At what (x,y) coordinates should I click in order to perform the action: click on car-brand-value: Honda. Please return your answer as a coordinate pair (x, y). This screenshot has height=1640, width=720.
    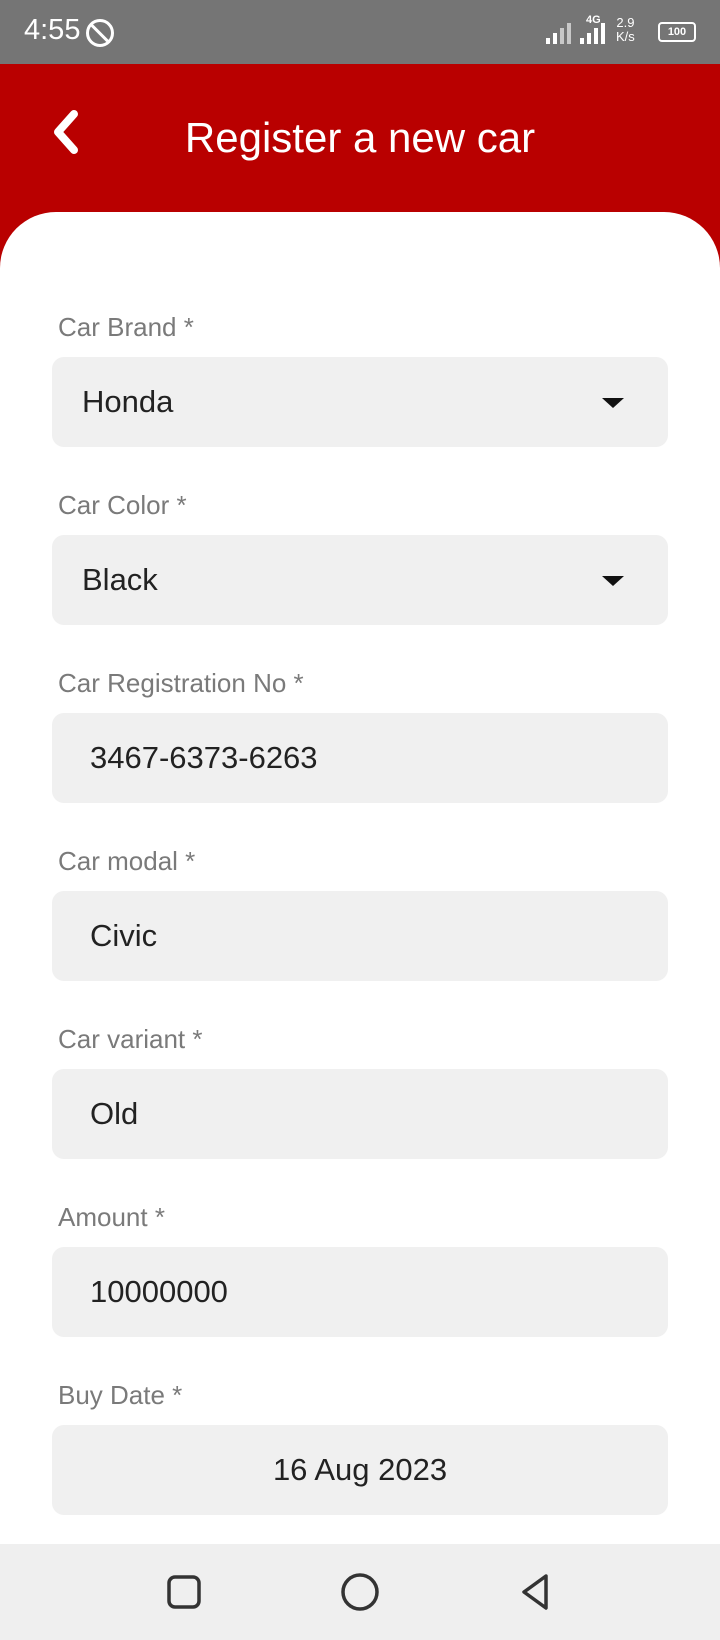
    Looking at the image, I should click on (128, 401).